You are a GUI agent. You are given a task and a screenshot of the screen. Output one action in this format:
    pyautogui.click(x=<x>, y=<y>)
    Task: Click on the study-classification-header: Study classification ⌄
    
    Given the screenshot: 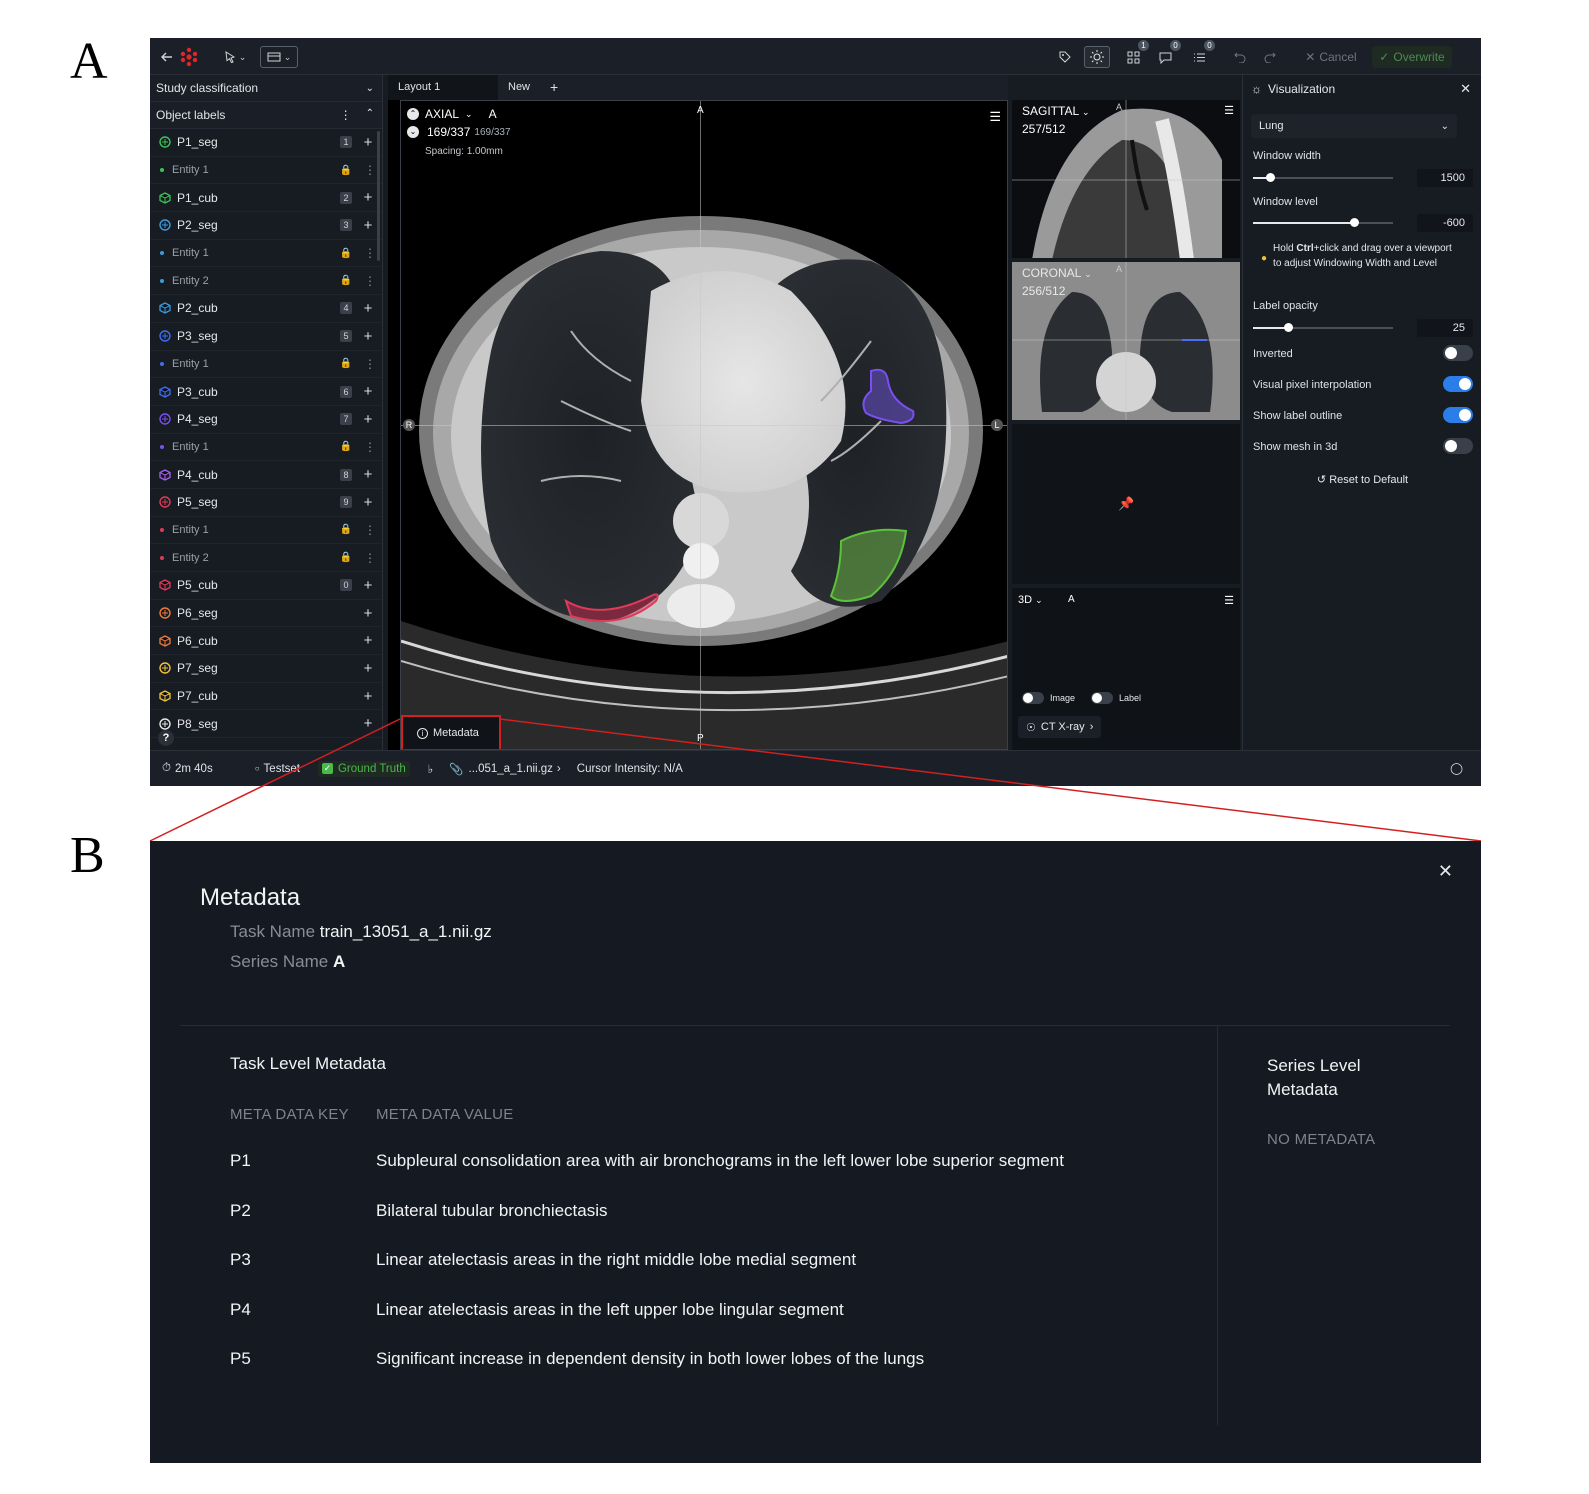 What is the action you would take?
    pyautogui.click(x=266, y=88)
    